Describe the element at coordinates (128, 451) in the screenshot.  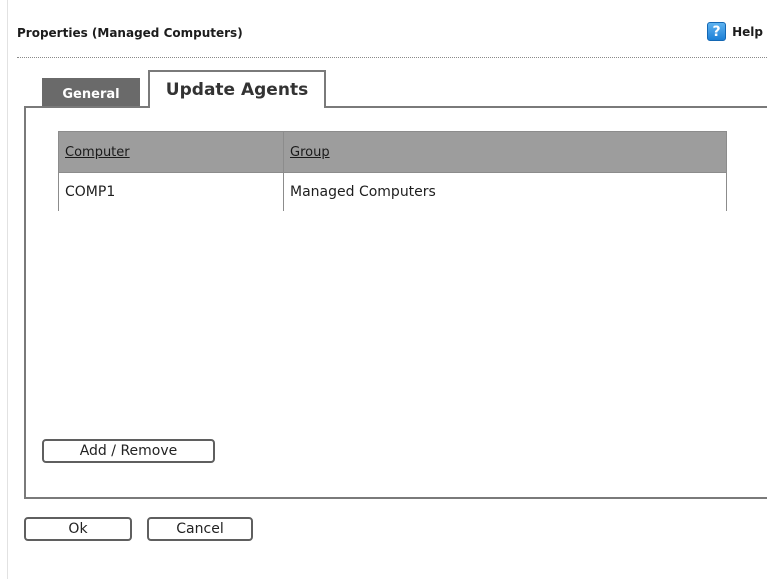
I see `add-remove-button: Add / Remove` at that location.